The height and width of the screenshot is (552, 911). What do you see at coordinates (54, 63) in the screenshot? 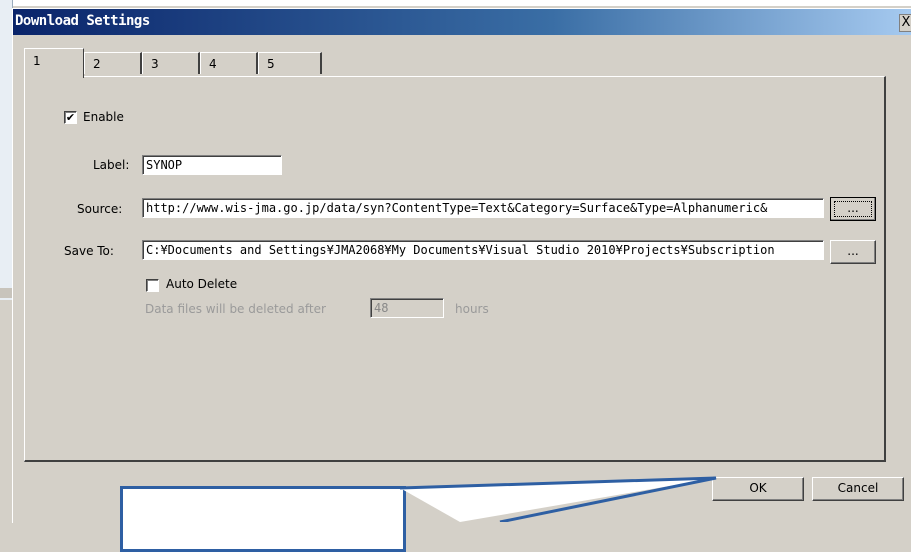
I see `tab-1: 1` at bounding box center [54, 63].